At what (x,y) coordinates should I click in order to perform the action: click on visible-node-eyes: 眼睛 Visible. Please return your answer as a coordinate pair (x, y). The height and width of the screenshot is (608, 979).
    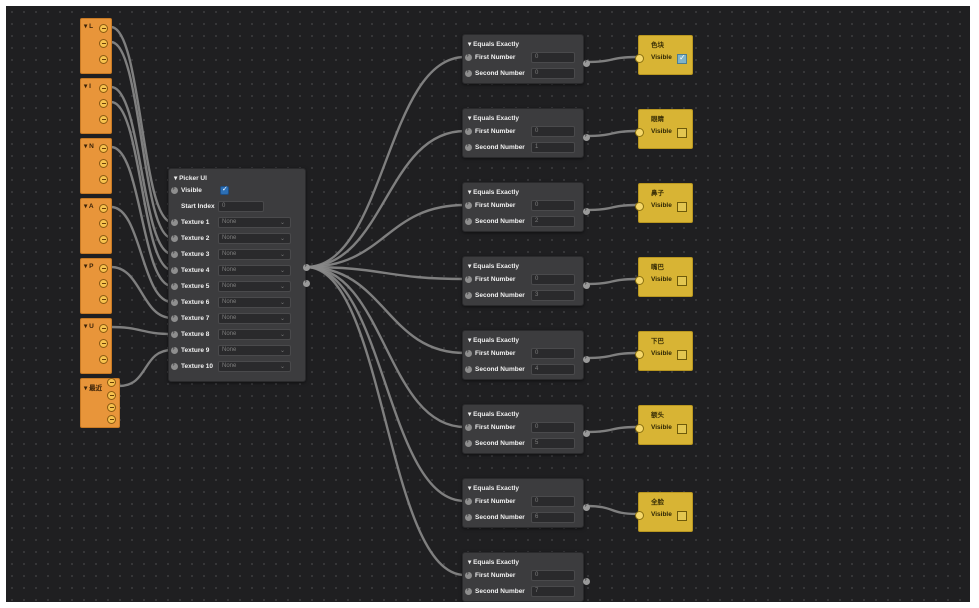
    Looking at the image, I should click on (664, 129).